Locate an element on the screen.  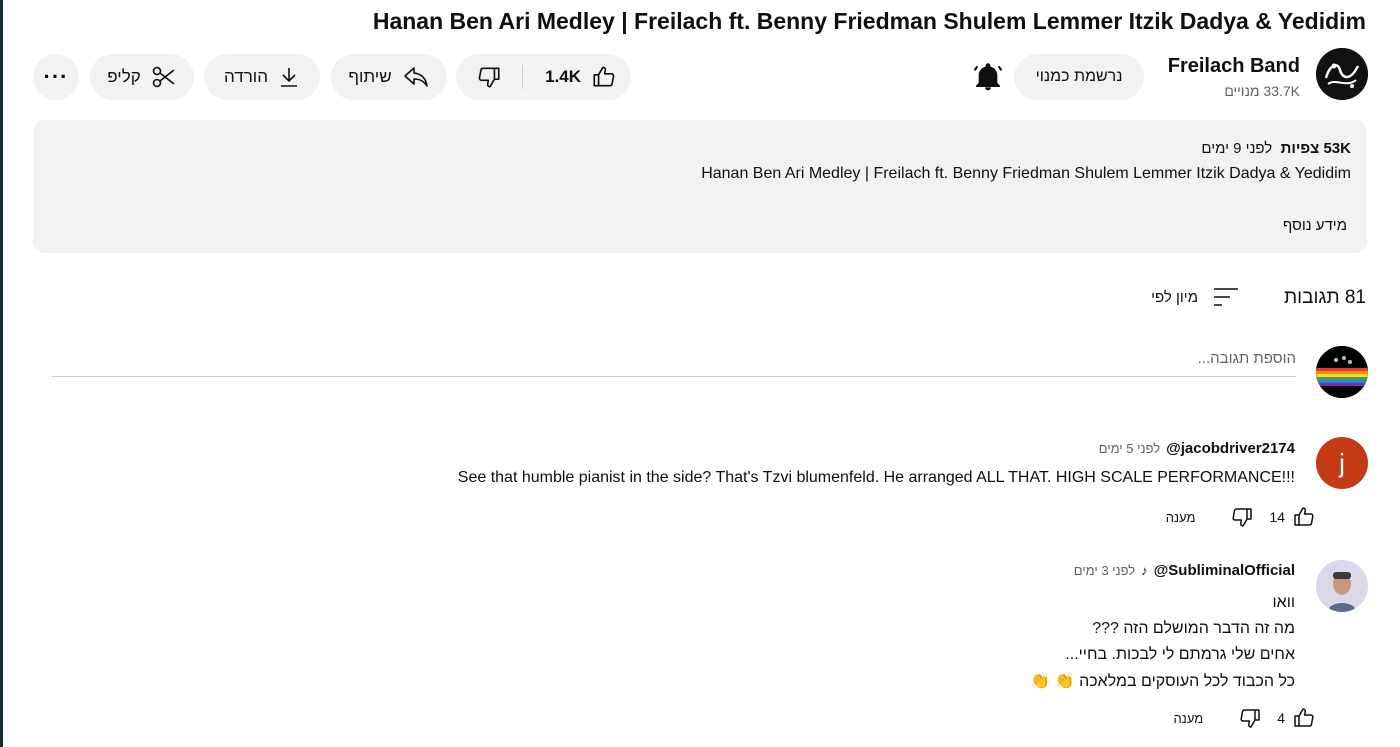
like-button: 1.4K is located at coordinates (577, 77).